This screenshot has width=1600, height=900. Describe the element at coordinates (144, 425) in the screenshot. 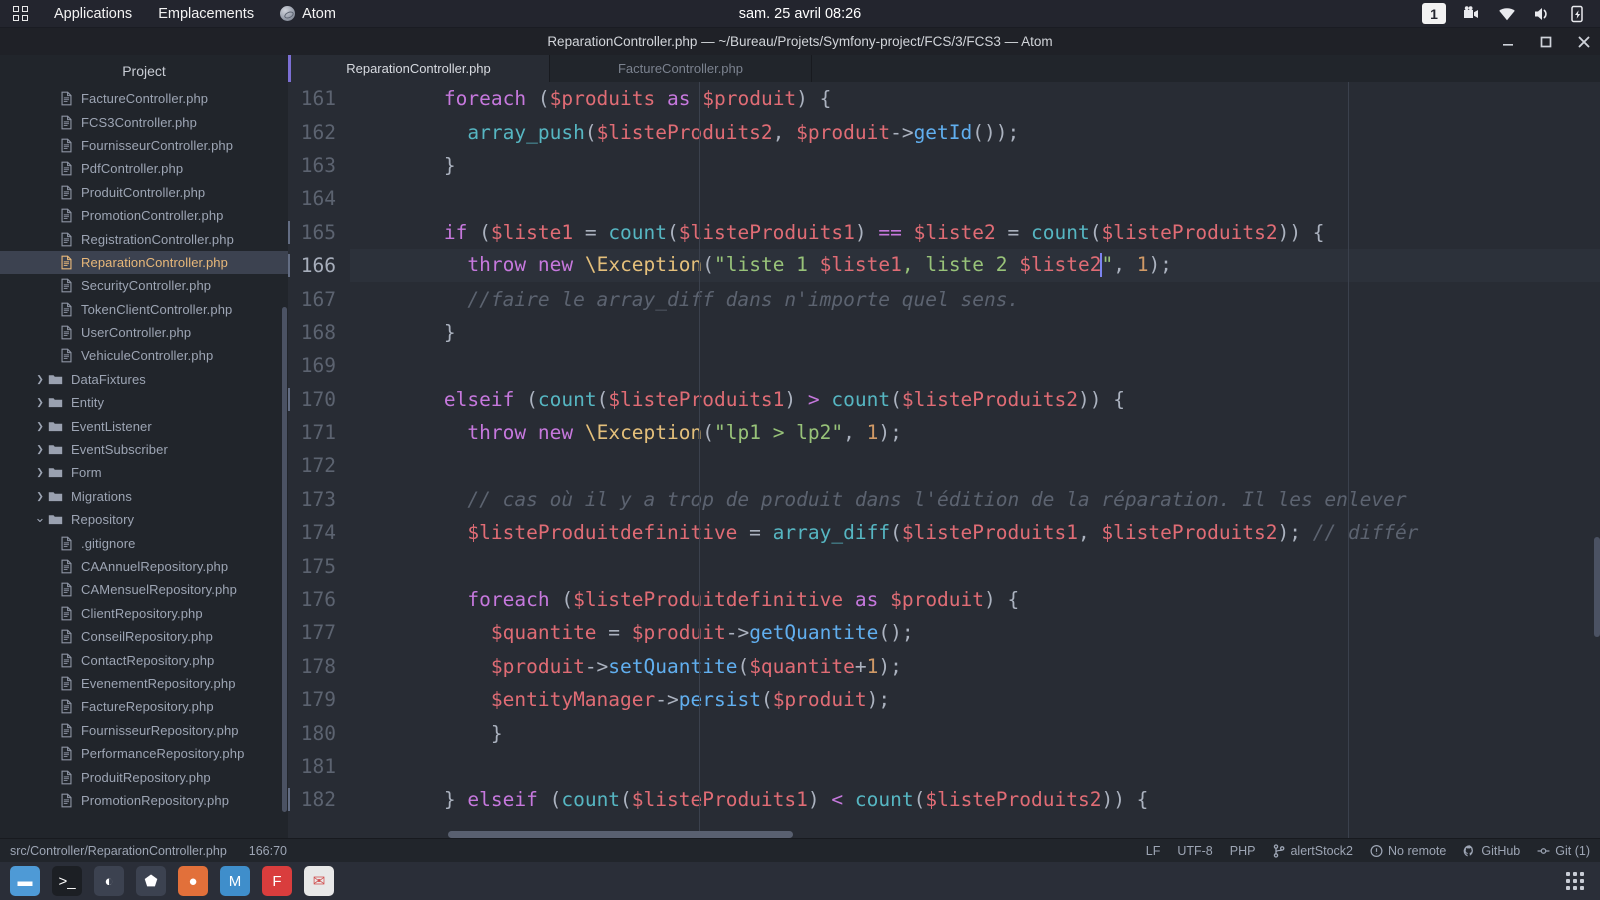

I see `tree-folder-row: ❯ EventListener` at that location.